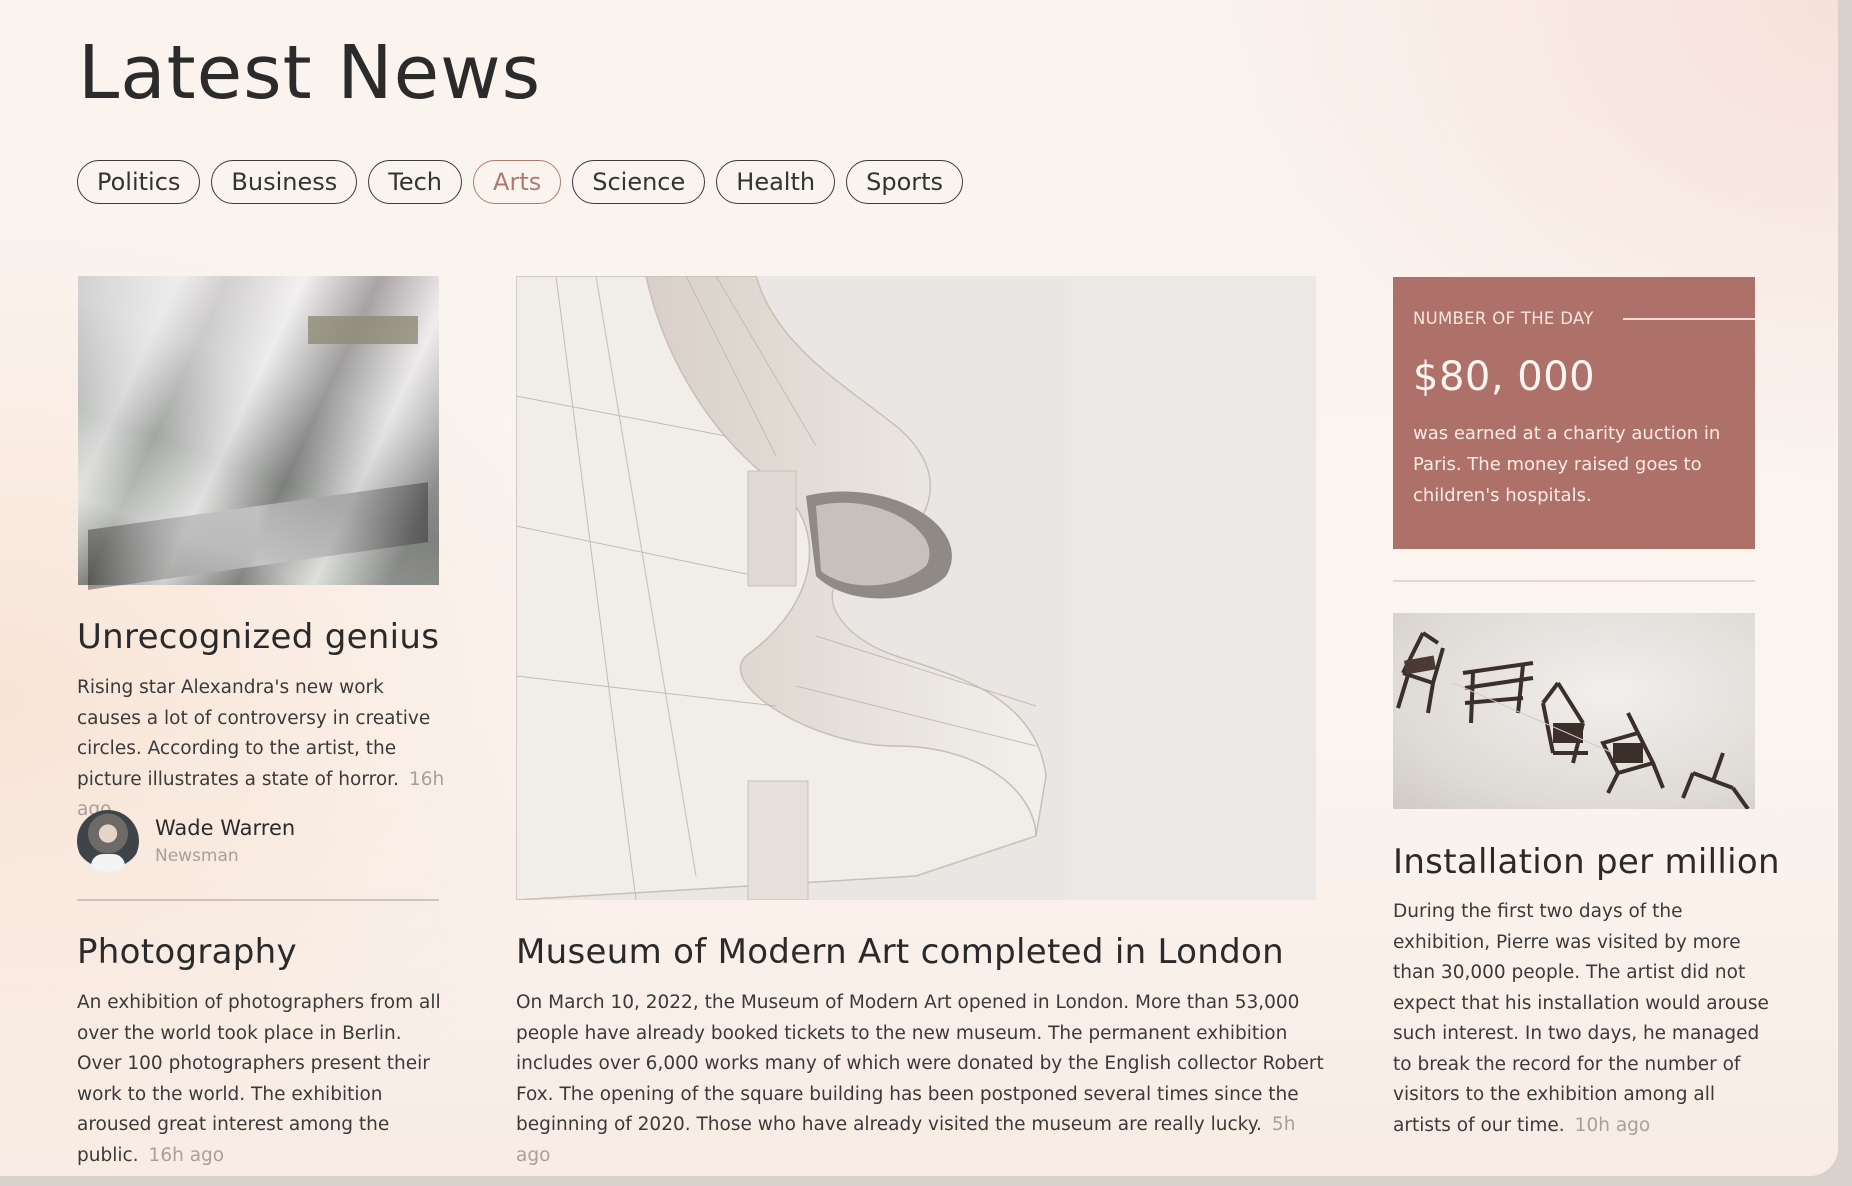 The width and height of the screenshot is (1852, 1186). I want to click on card-divider-line, so click(1689, 319).